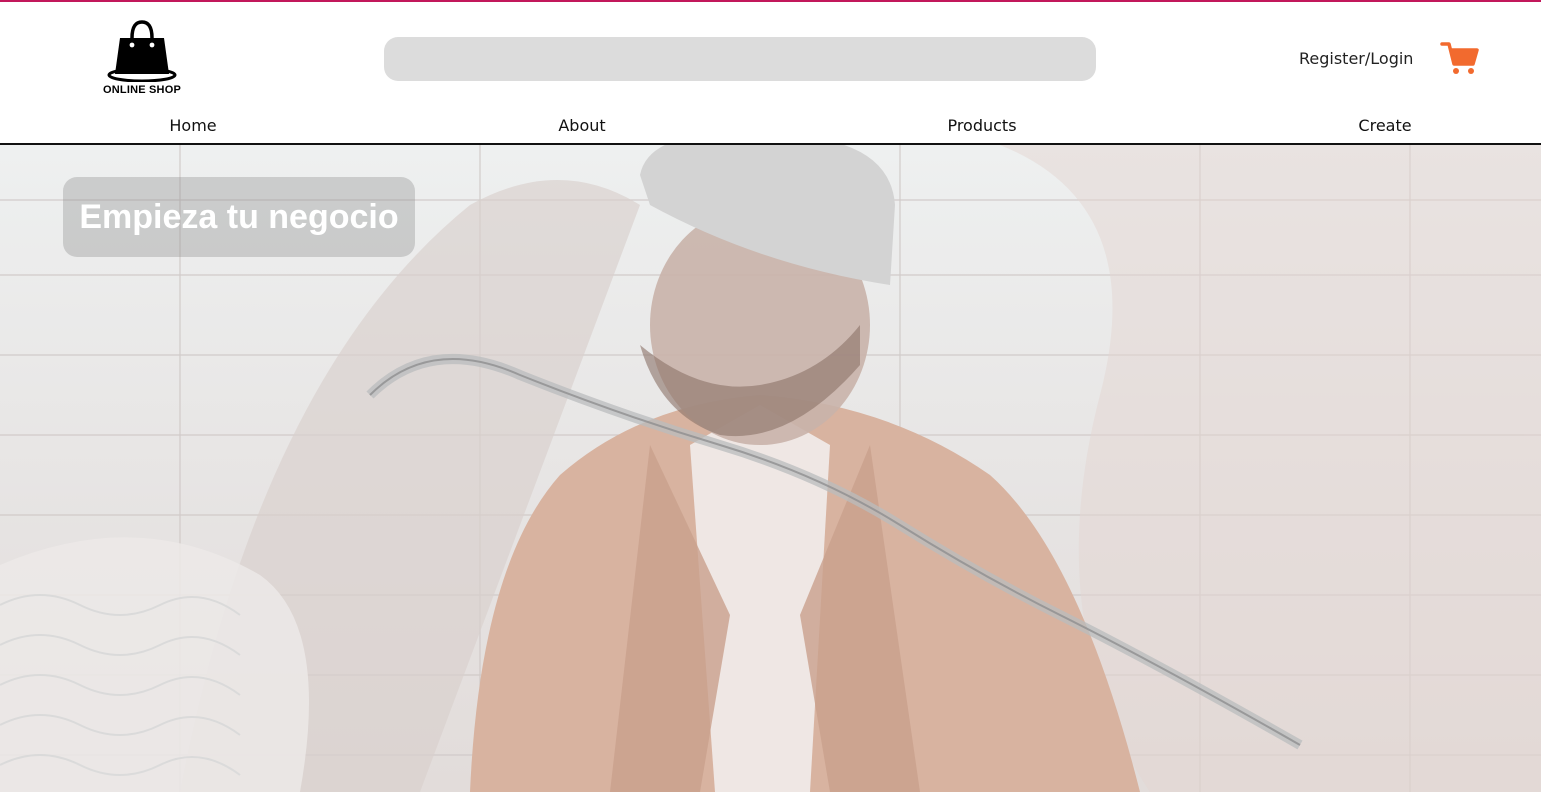 This screenshot has height=792, width=1541. I want to click on cart-button, so click(1460, 59).